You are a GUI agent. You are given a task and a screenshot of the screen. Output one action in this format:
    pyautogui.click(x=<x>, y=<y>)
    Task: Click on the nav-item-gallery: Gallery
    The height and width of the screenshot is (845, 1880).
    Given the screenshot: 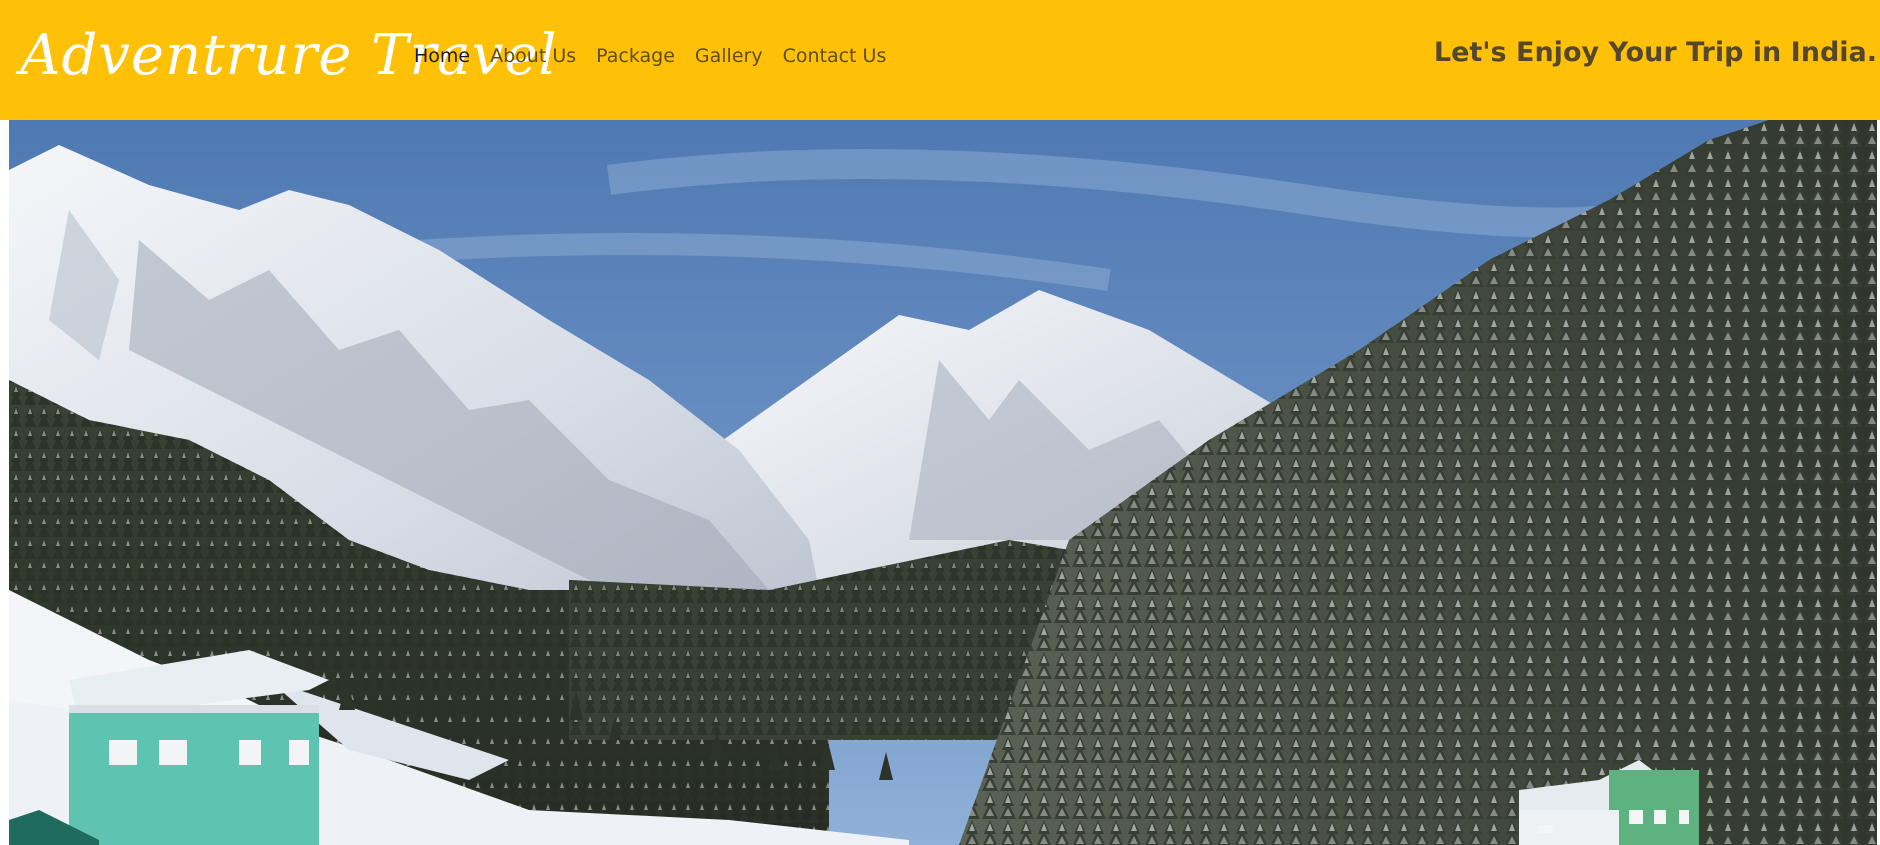 What is the action you would take?
    pyautogui.click(x=729, y=56)
    